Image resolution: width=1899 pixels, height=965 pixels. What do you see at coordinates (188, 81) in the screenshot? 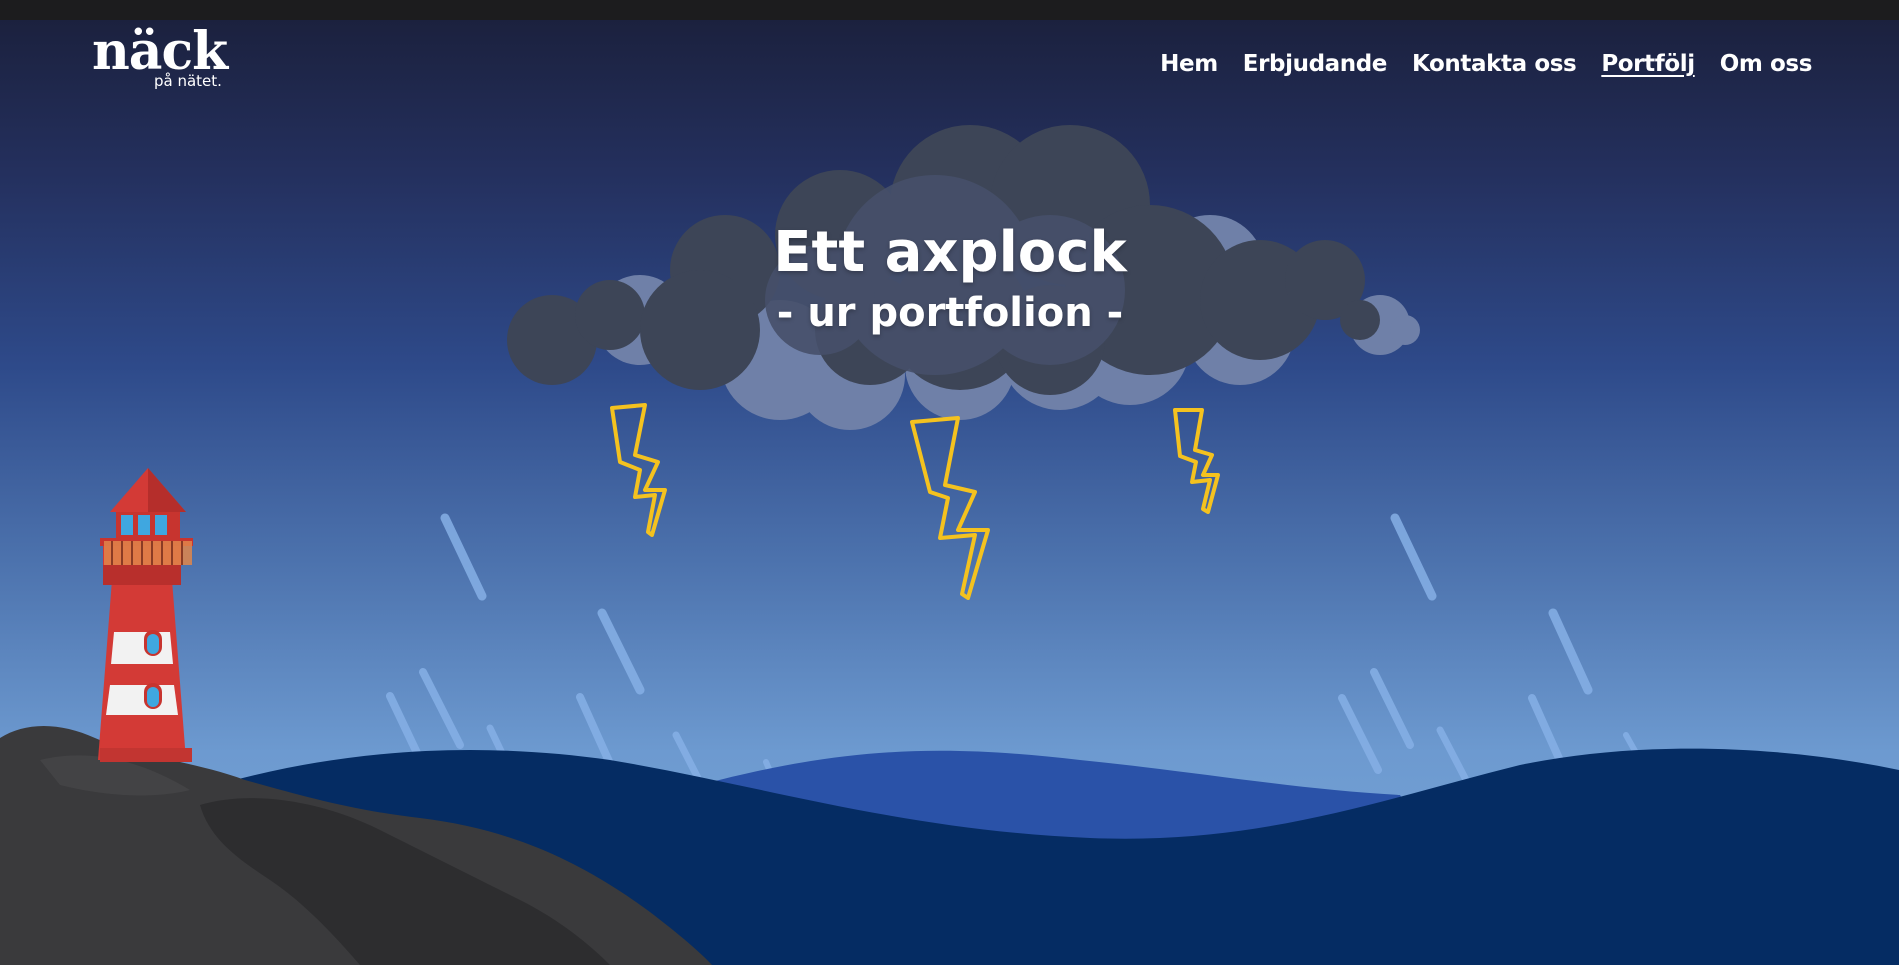
I see `logo-tagline: på nätet.` at bounding box center [188, 81].